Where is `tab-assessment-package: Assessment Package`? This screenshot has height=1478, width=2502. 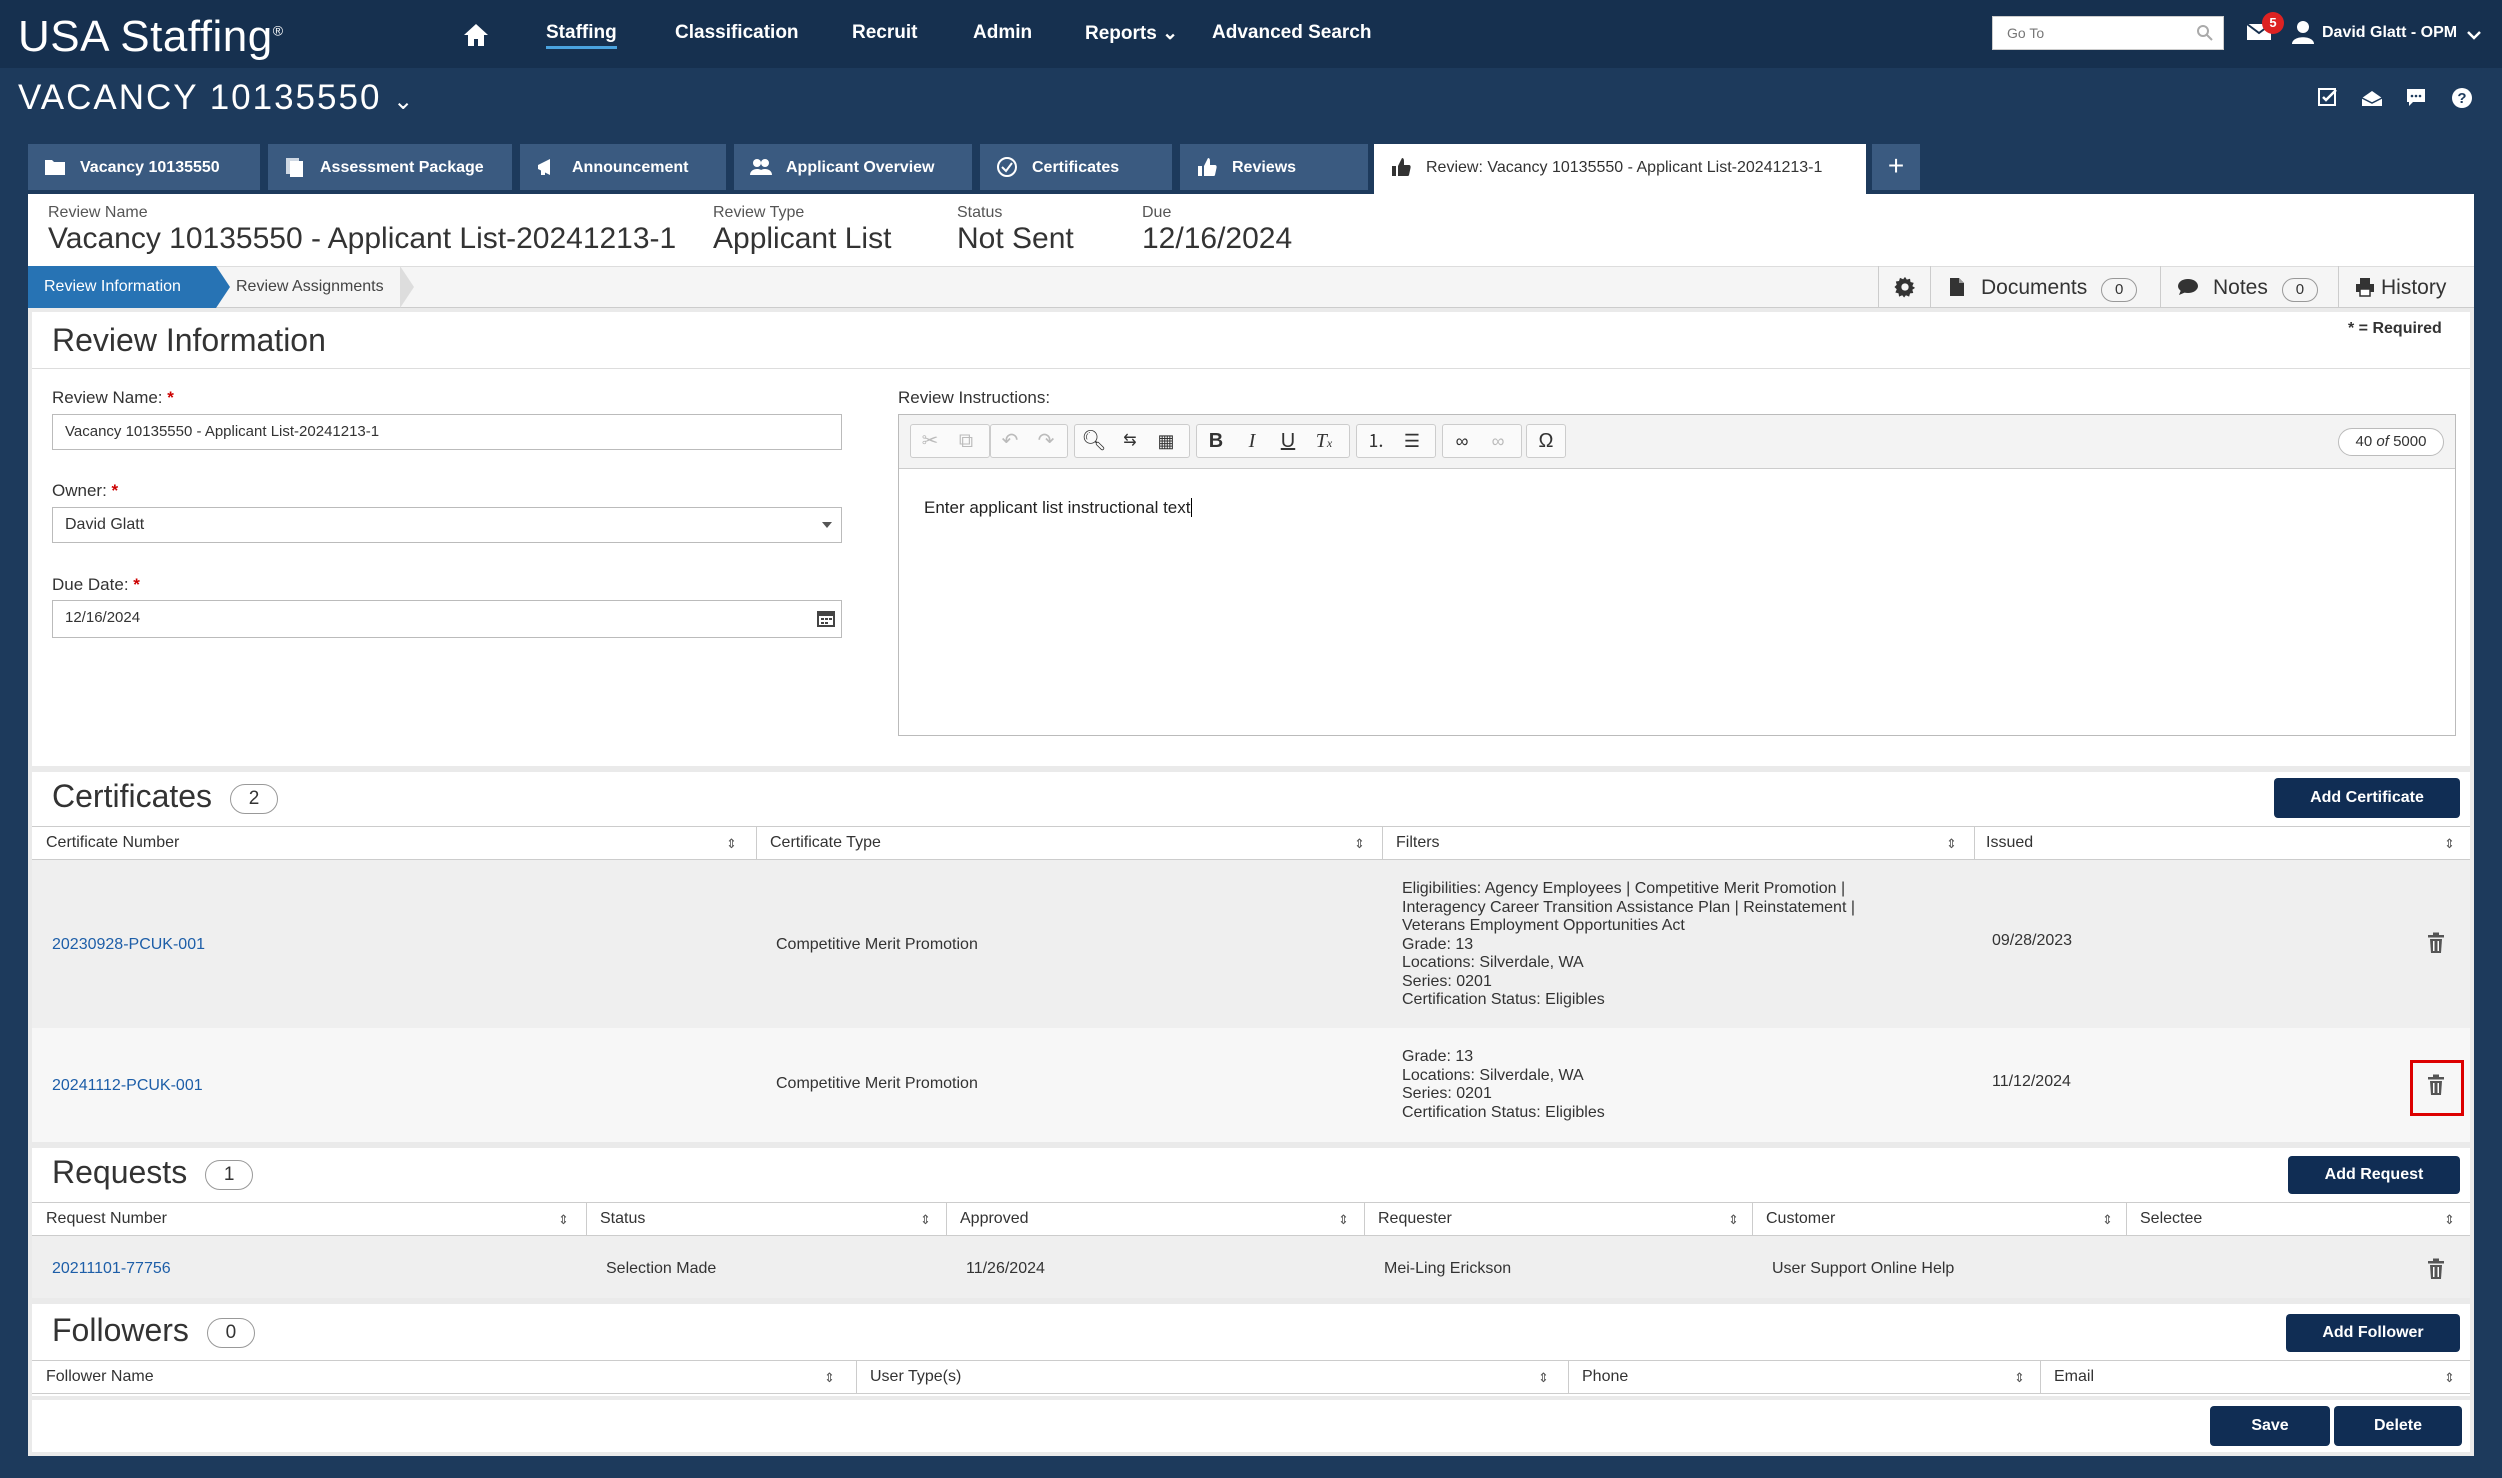 tab-assessment-package: Assessment Package is located at coordinates (390, 167).